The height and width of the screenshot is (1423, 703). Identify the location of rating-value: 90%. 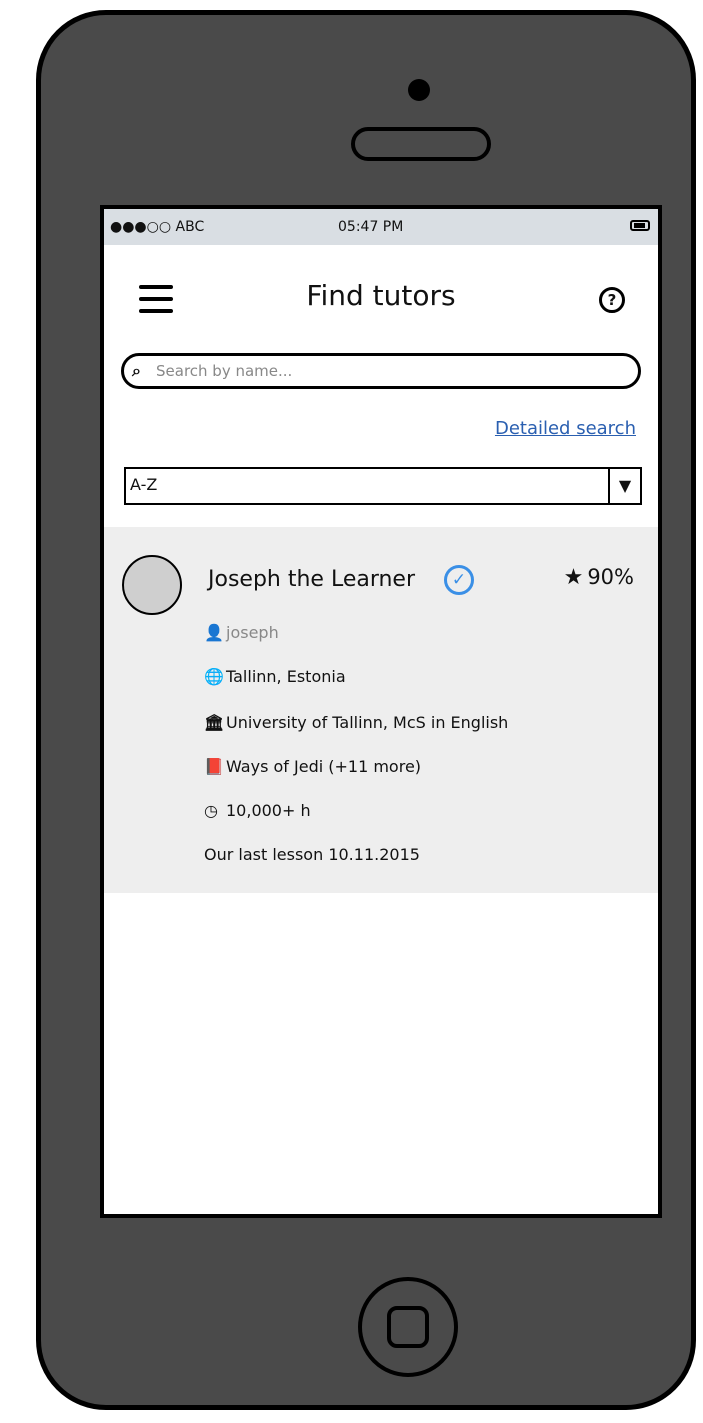
(610, 577).